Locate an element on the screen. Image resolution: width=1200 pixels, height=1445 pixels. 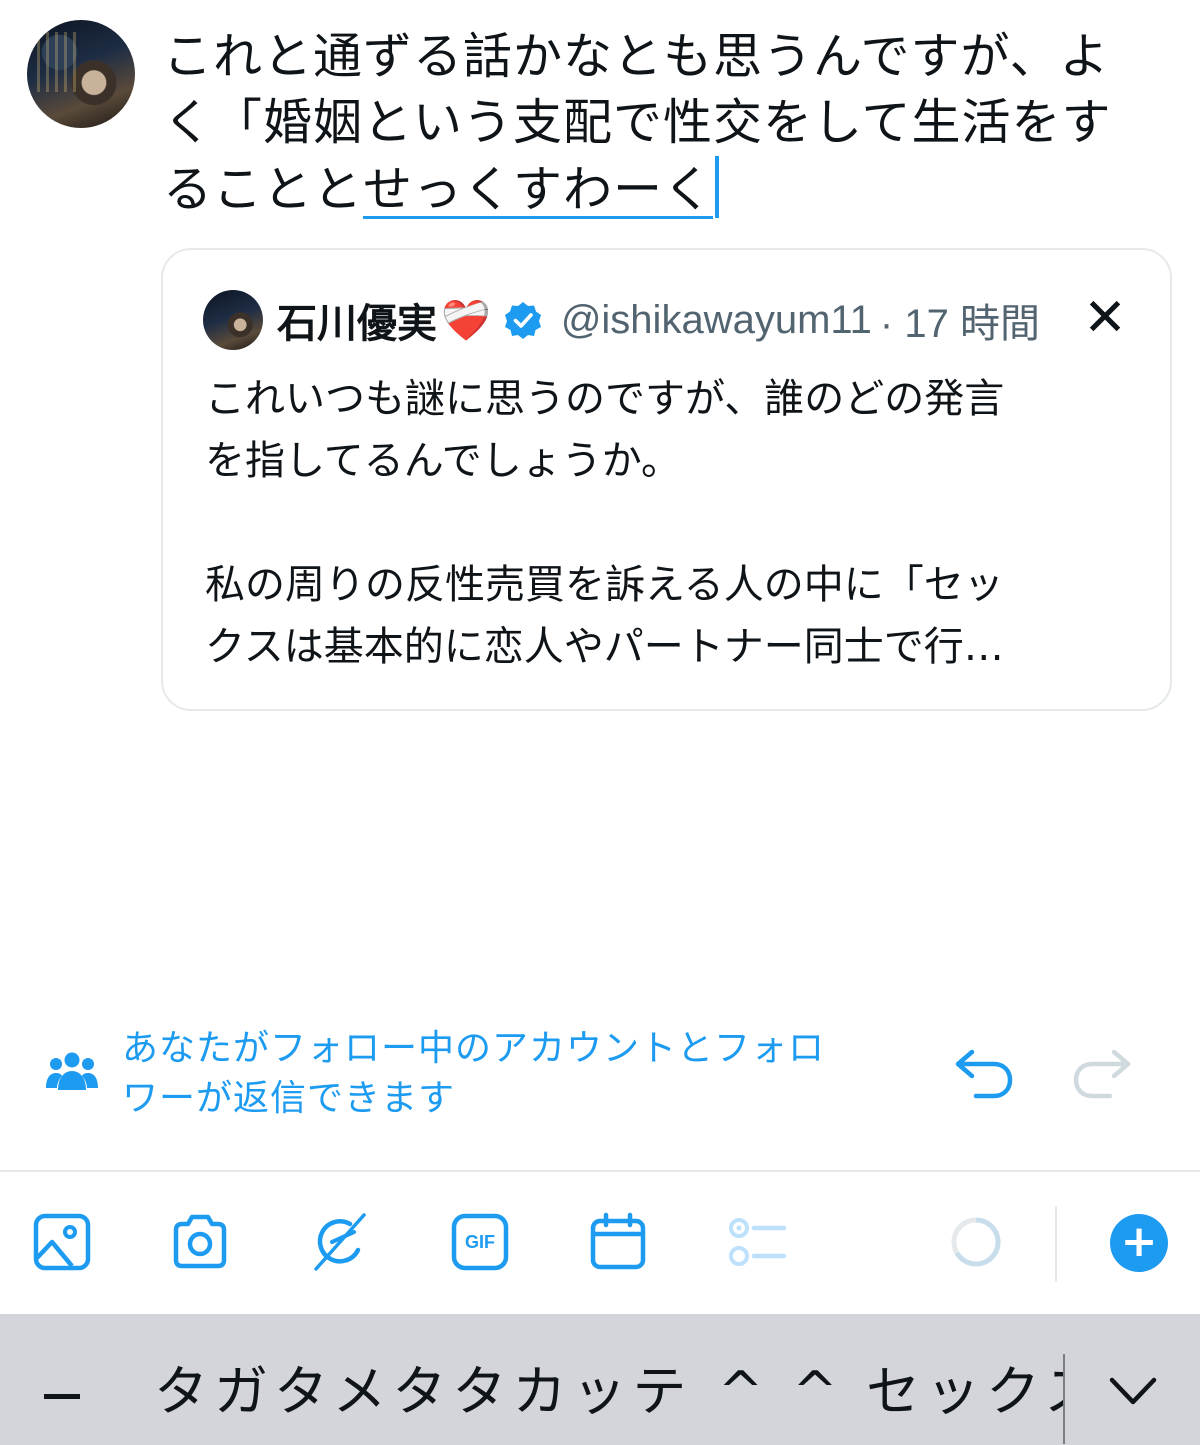
compose-line-2: く「婚姻という支配で性交をして生活をす is located at coordinates (637, 122).